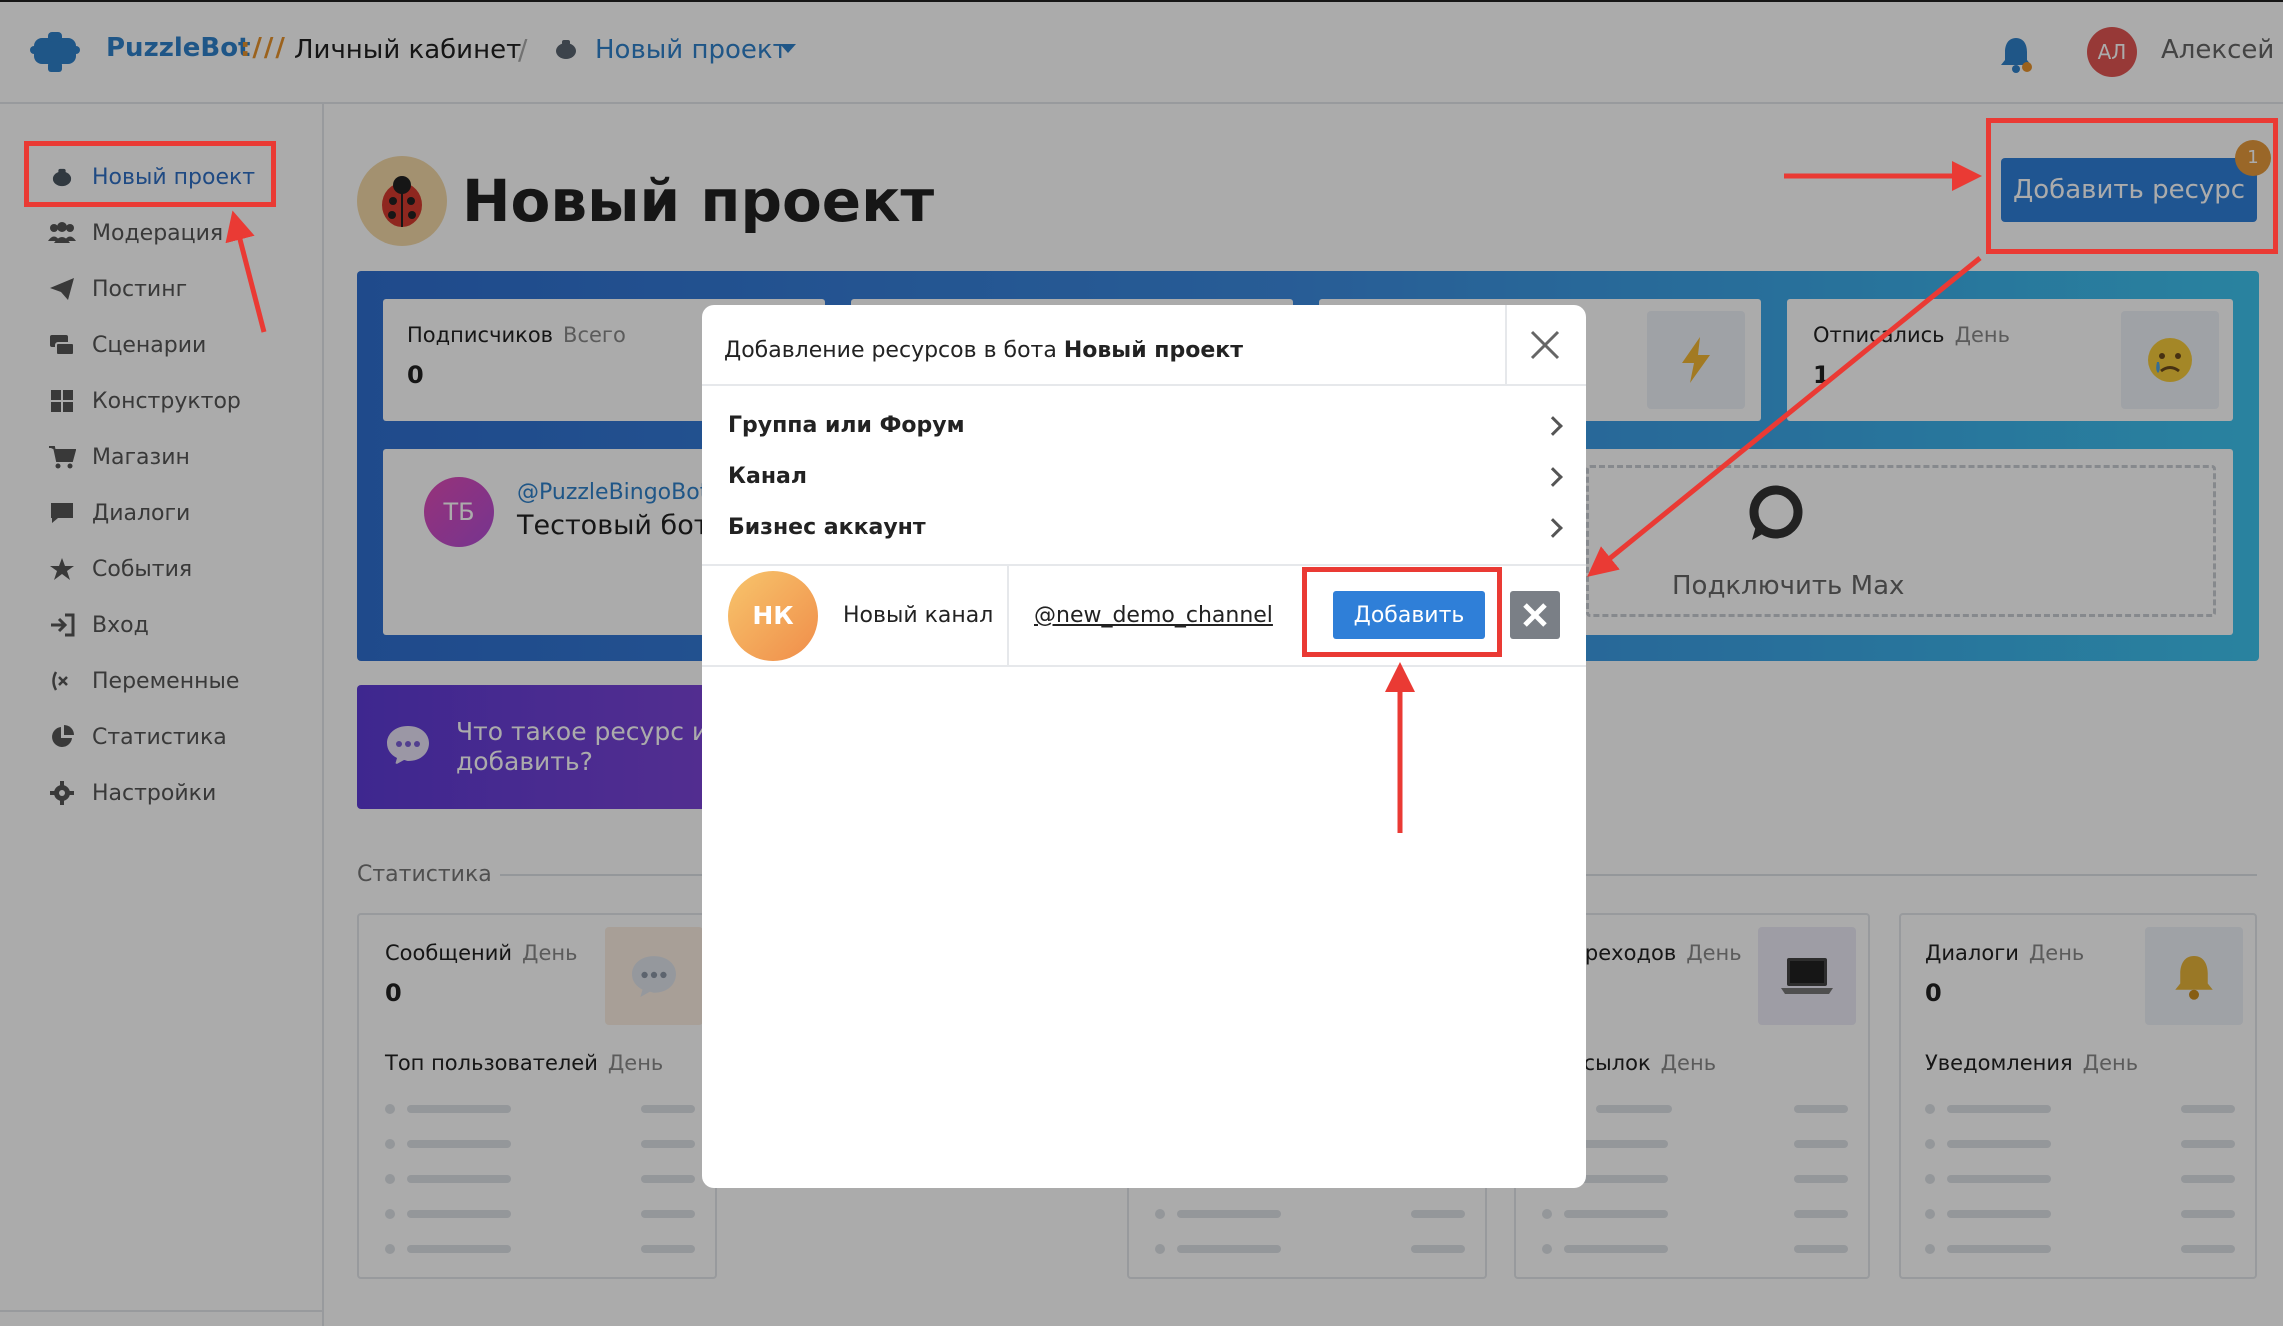  I want to click on arrow-to-modal, so click(1784, 416).